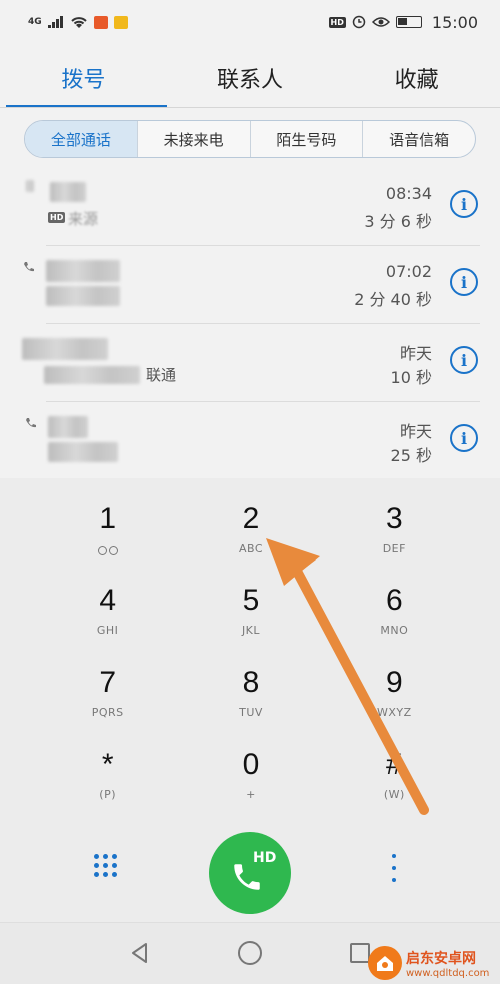  I want to click on key-2: 2 ABC, so click(250, 533).